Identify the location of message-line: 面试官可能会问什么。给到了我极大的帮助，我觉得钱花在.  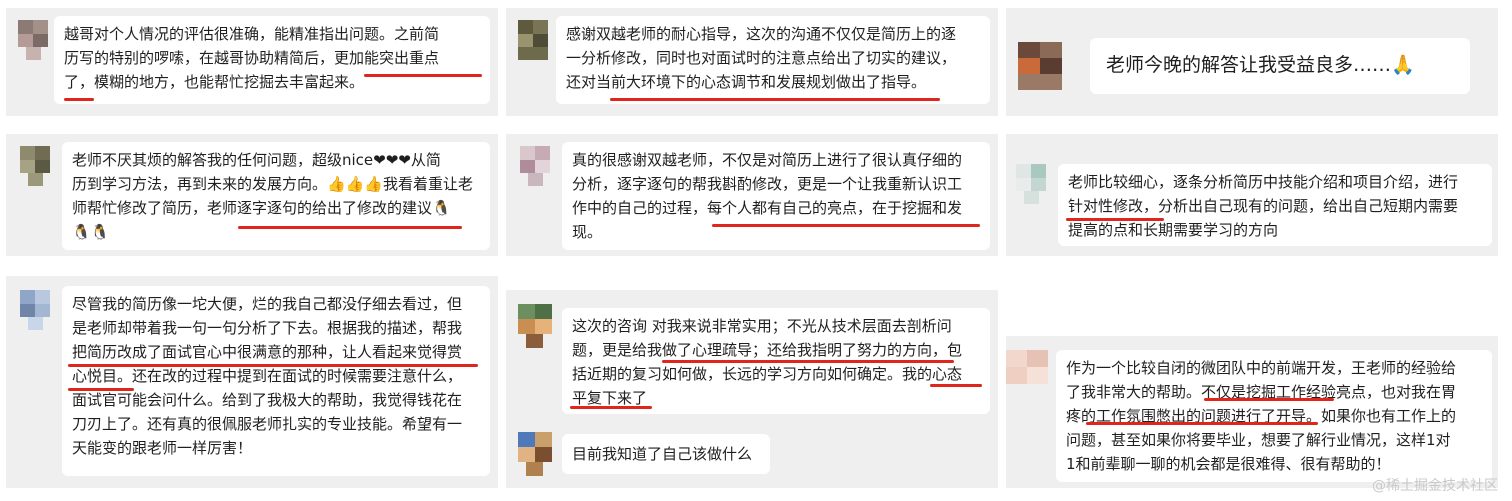
(267, 400).